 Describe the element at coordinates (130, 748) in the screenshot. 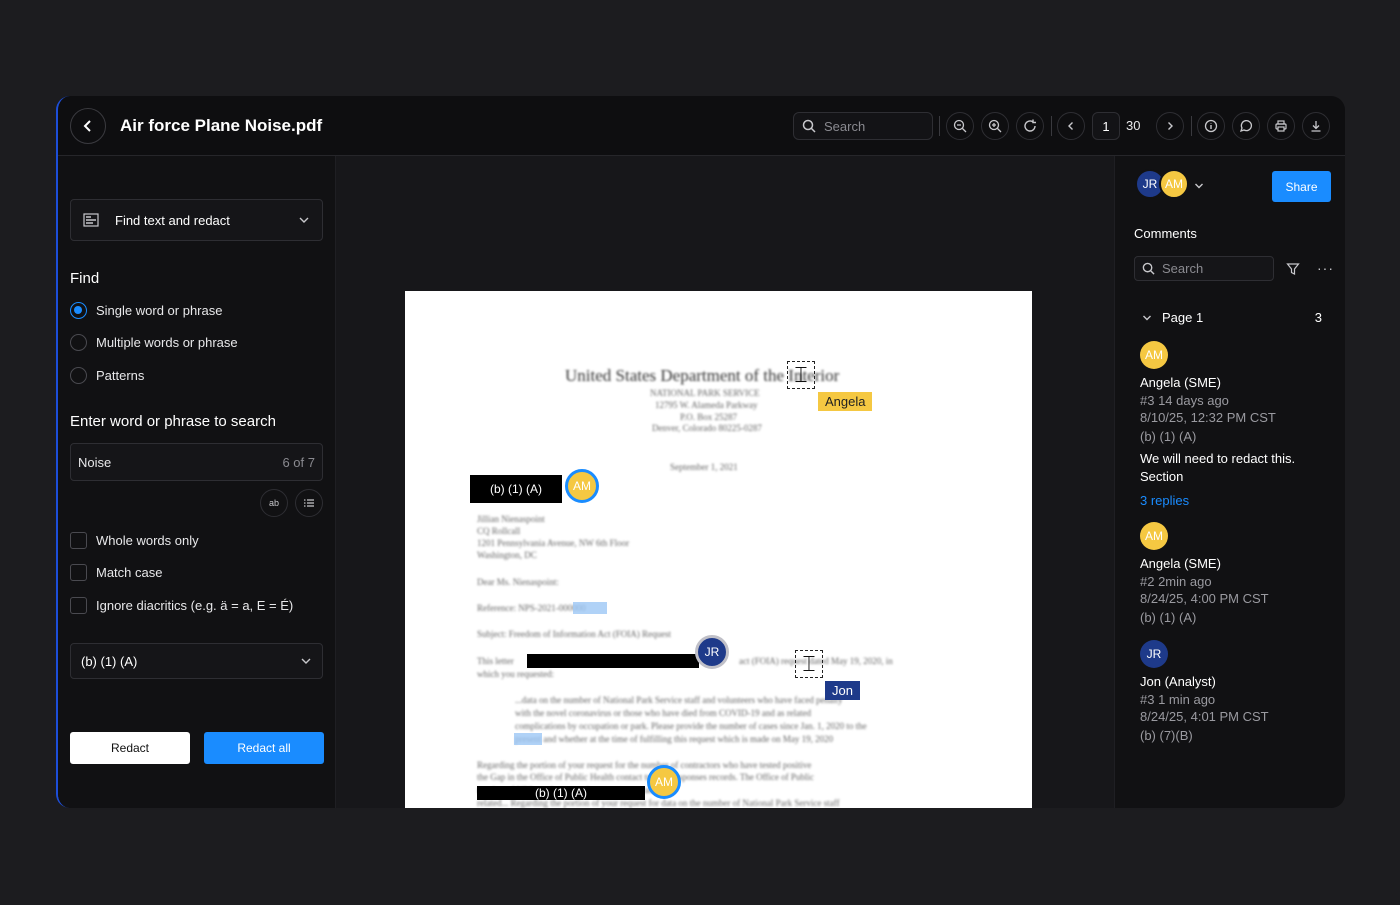

I see `redact-button: Redact` at that location.